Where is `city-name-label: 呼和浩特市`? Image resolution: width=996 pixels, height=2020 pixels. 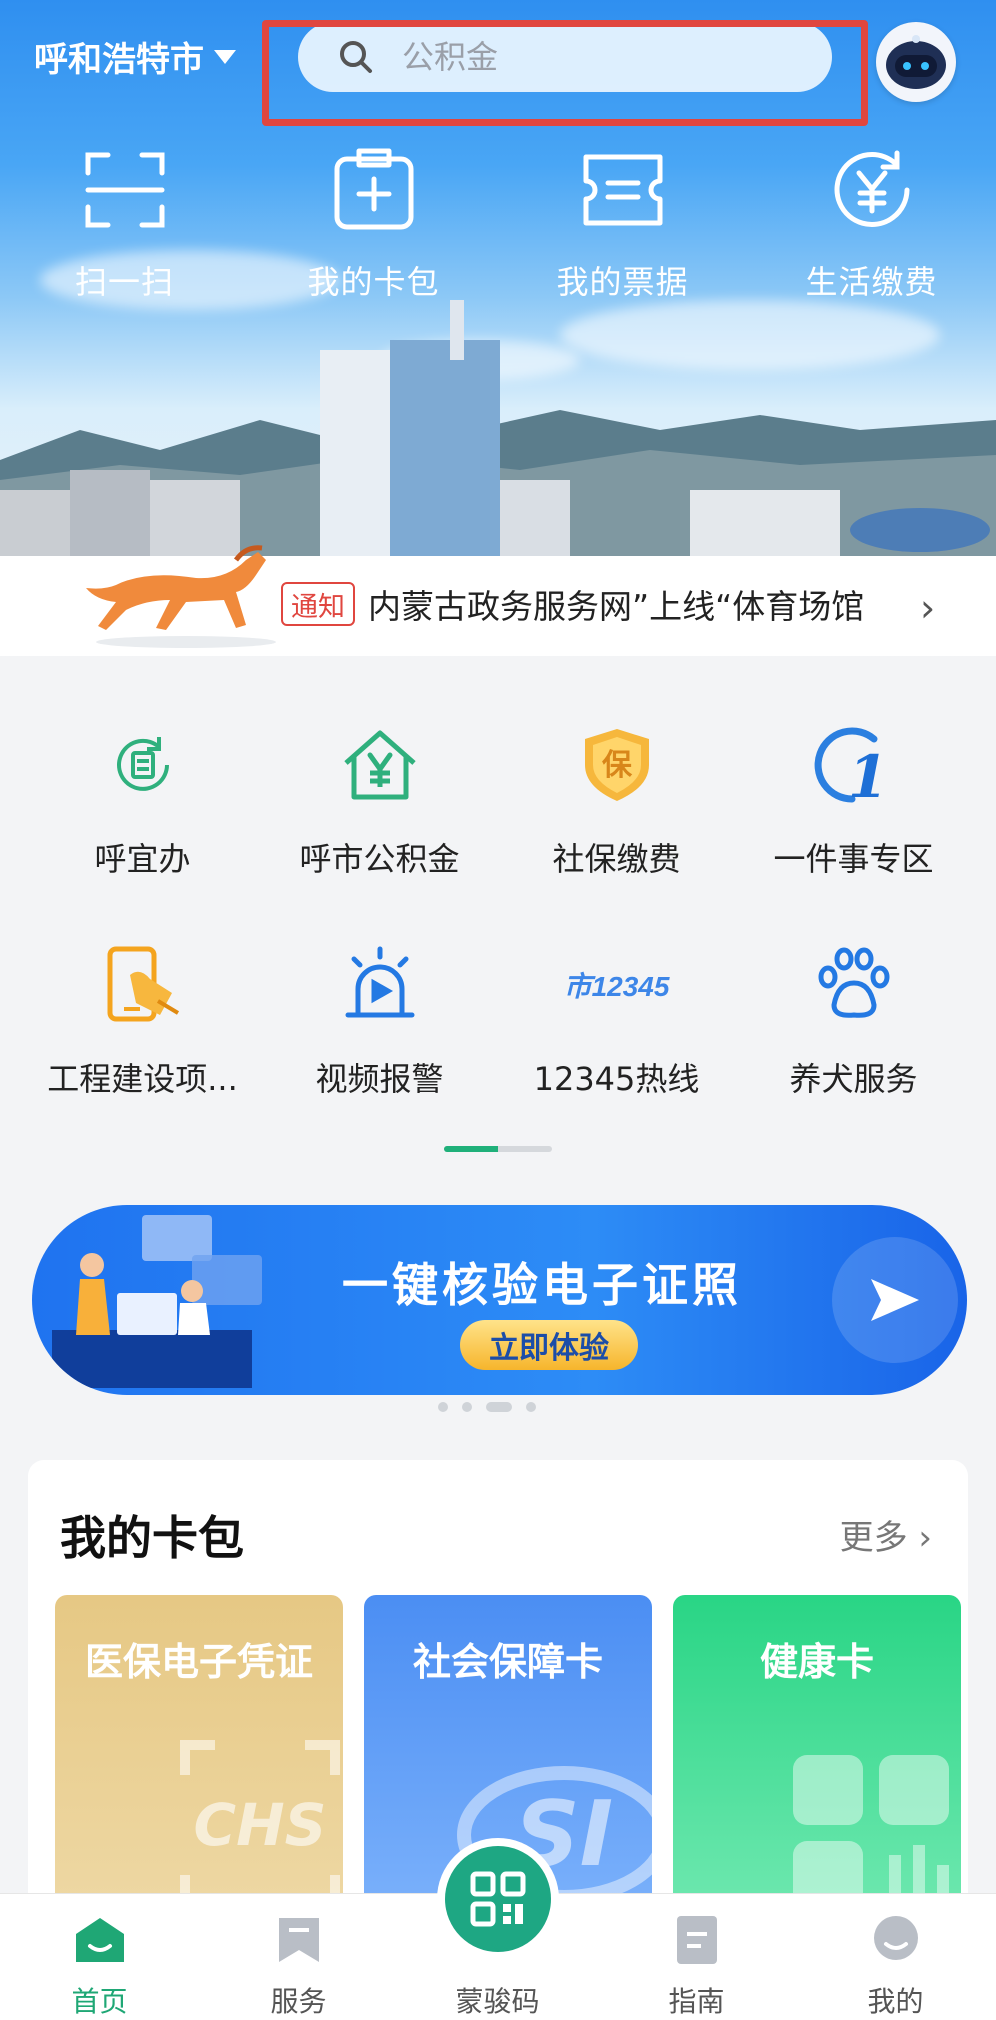
city-name-label: 呼和浩特市 is located at coordinates (119, 60).